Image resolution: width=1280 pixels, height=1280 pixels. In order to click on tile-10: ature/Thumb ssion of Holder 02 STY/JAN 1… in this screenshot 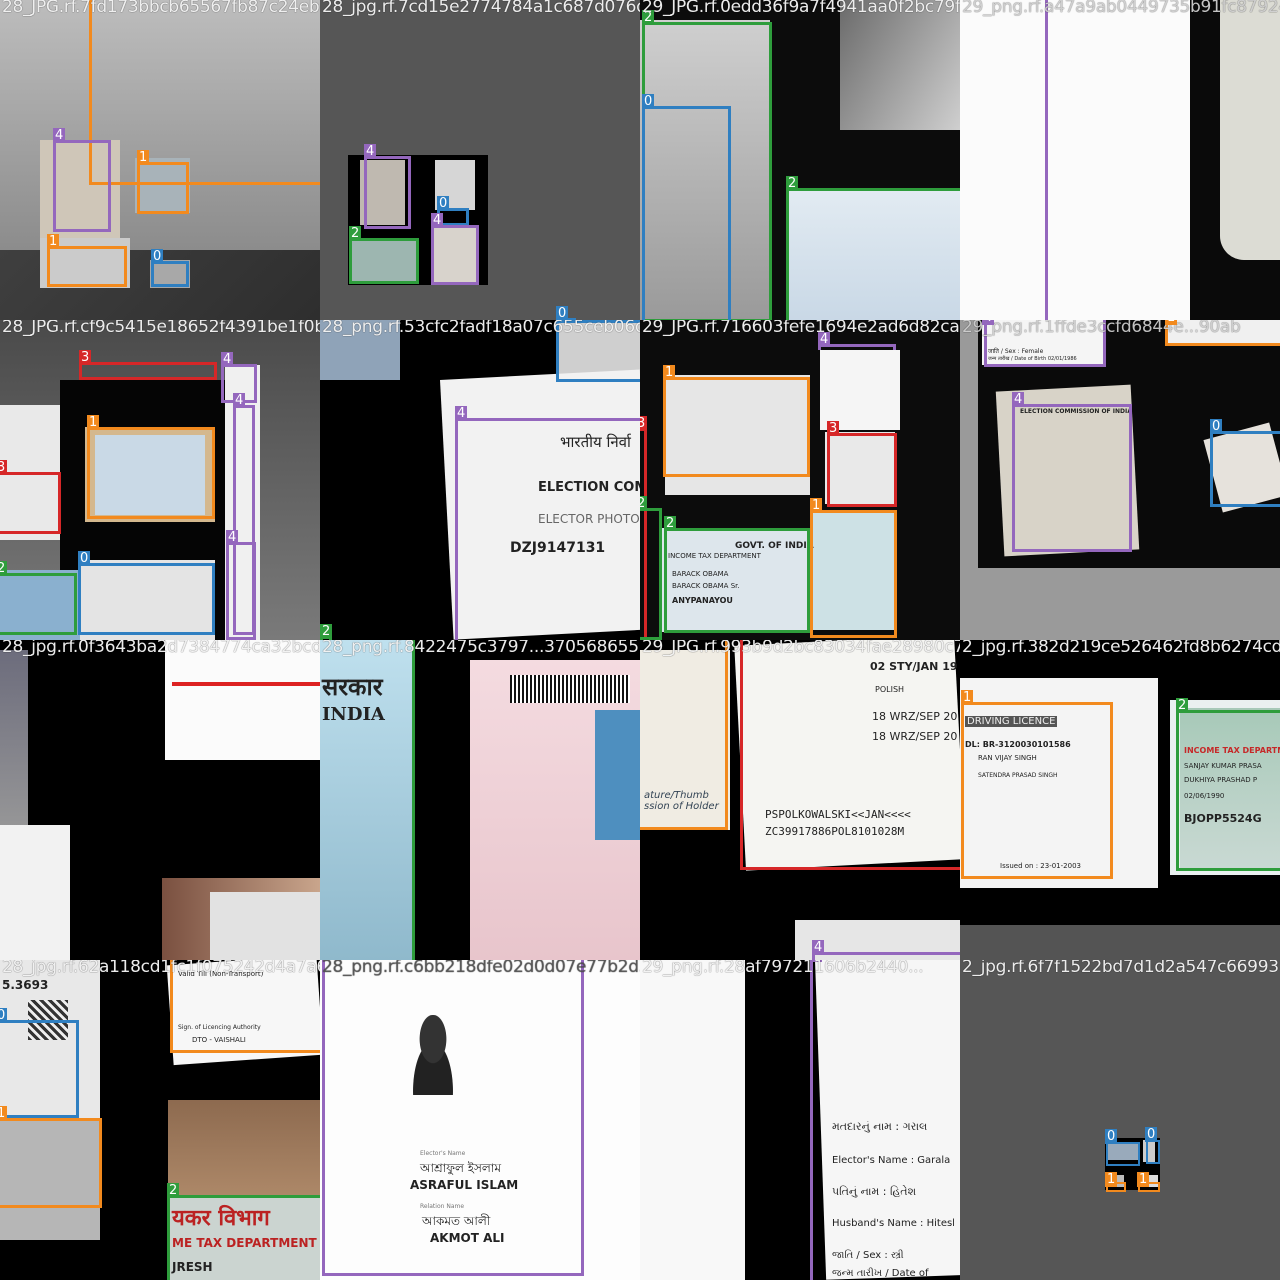, I will do `click(800, 800)`.